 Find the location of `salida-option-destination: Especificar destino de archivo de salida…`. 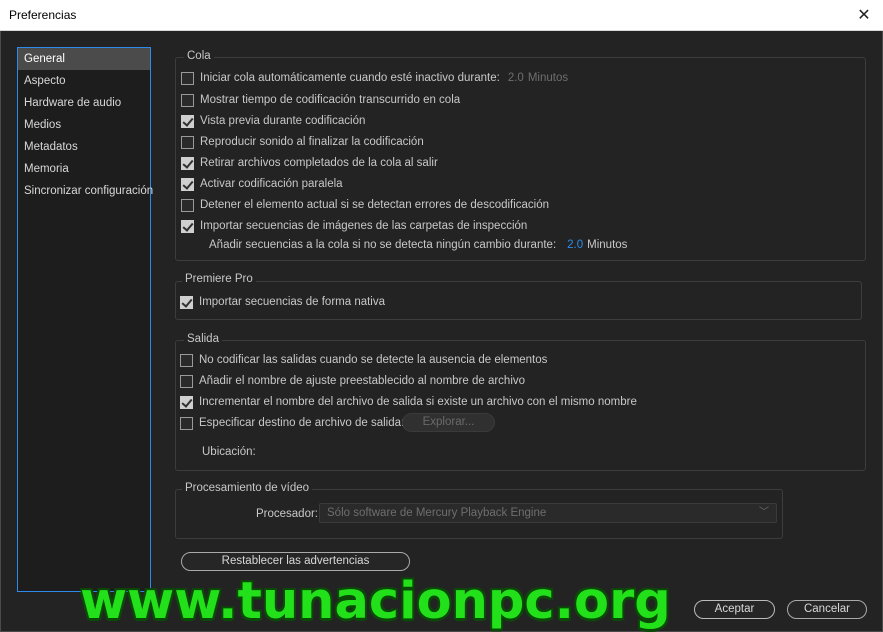

salida-option-destination: Especificar destino de archivo de salida… is located at coordinates (292, 423).